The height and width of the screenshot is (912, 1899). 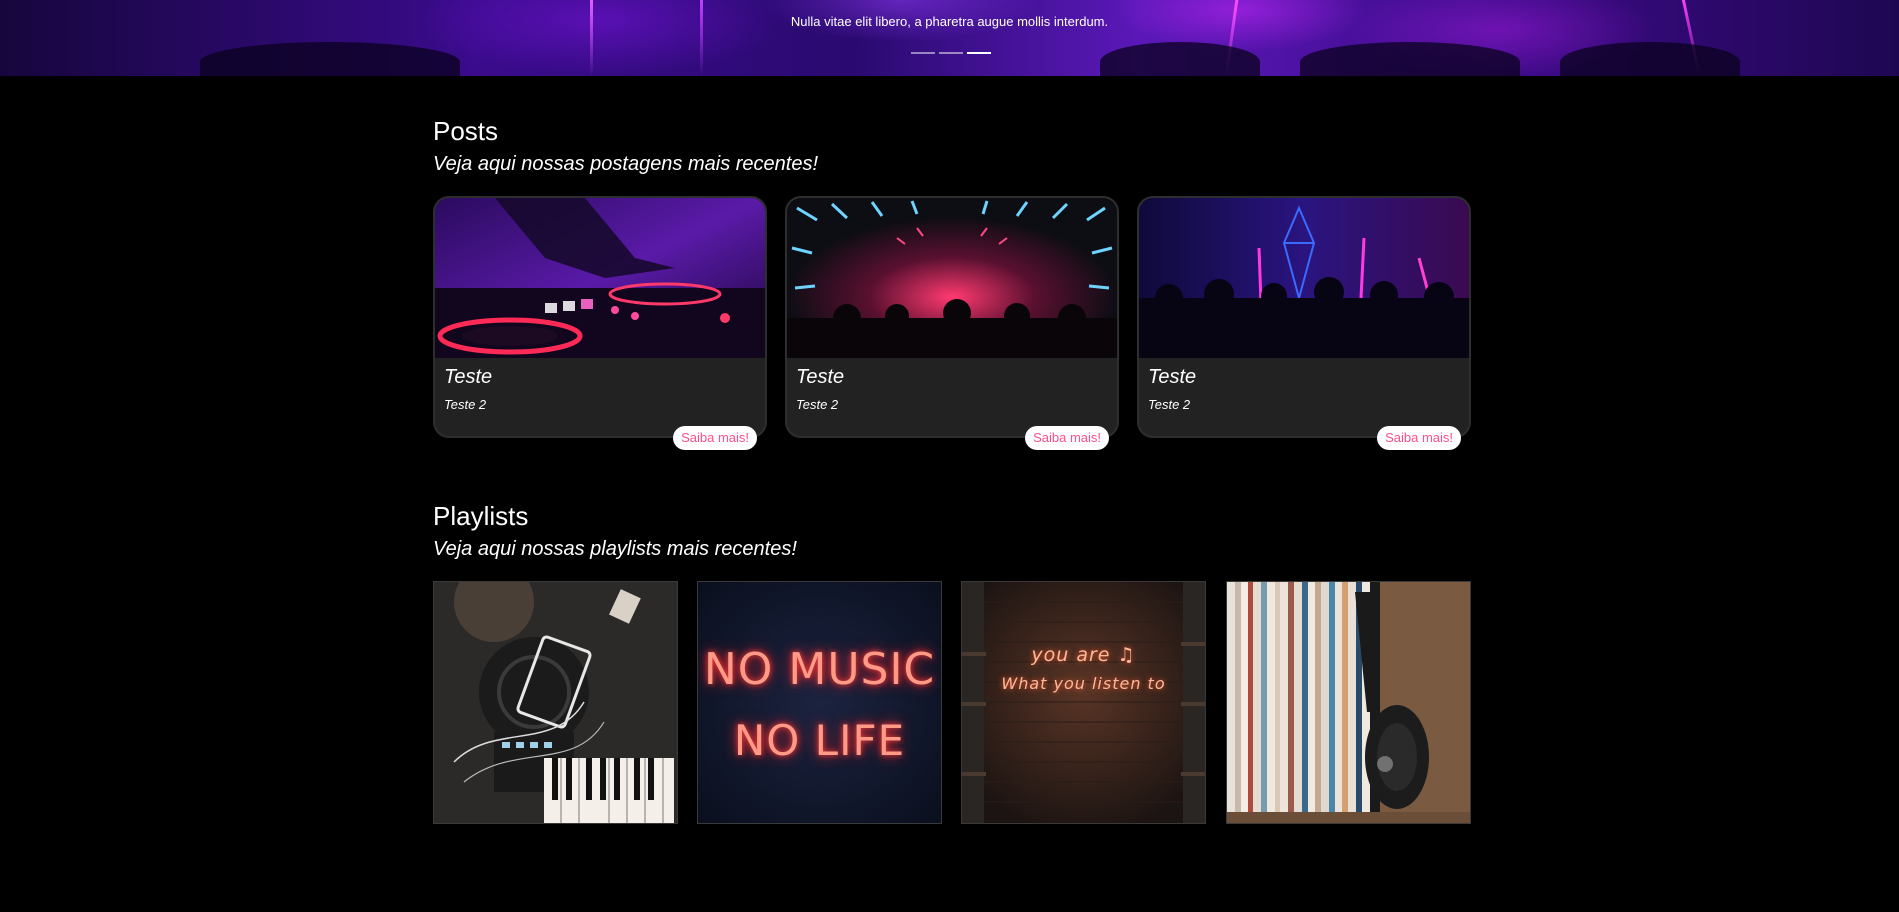 I want to click on playlist-cover: NO MUSIC NO LIFE, so click(x=819, y=702).